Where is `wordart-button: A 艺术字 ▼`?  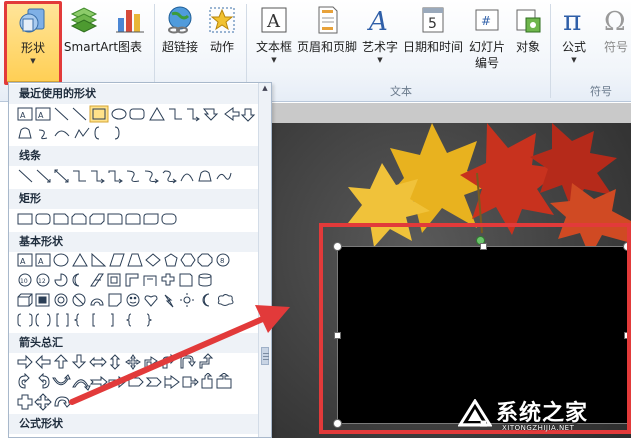 wordart-button: A 艺术字 ▼ is located at coordinates (380, 37).